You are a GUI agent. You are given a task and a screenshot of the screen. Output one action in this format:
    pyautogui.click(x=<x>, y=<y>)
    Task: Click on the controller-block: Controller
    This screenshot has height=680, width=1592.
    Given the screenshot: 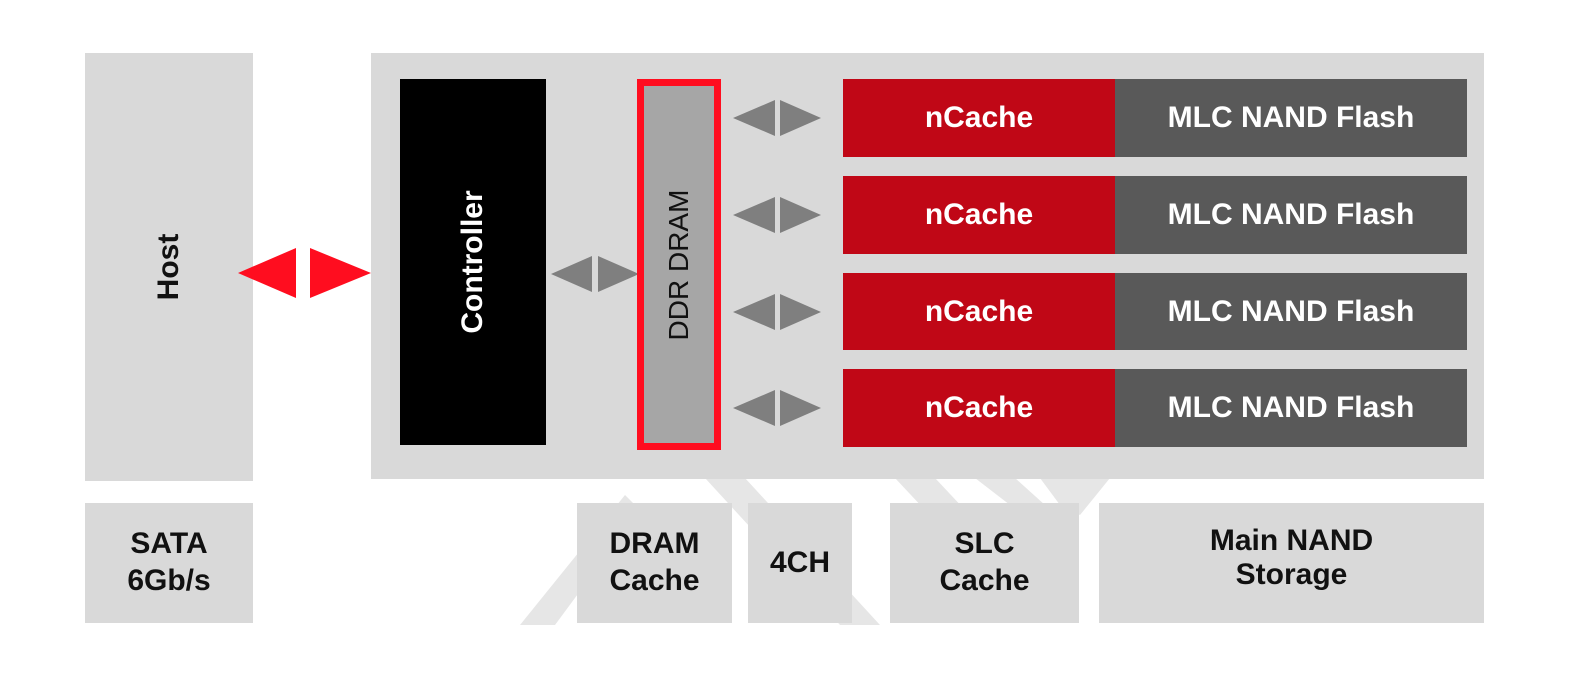 What is the action you would take?
    pyautogui.click(x=473, y=262)
    